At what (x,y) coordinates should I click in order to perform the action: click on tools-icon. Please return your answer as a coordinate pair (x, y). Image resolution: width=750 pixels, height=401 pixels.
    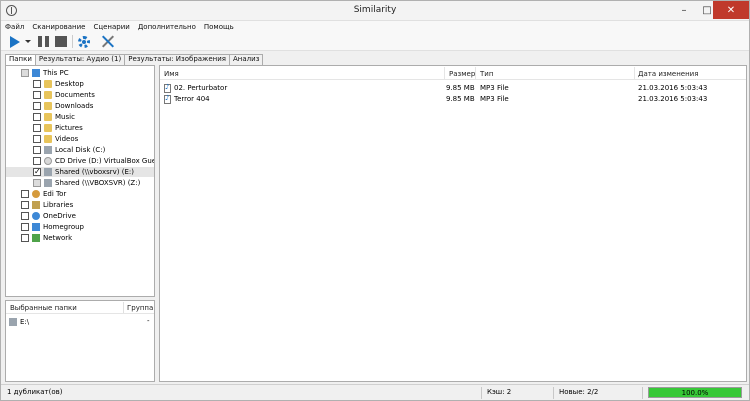
    Looking at the image, I should click on (107, 41).